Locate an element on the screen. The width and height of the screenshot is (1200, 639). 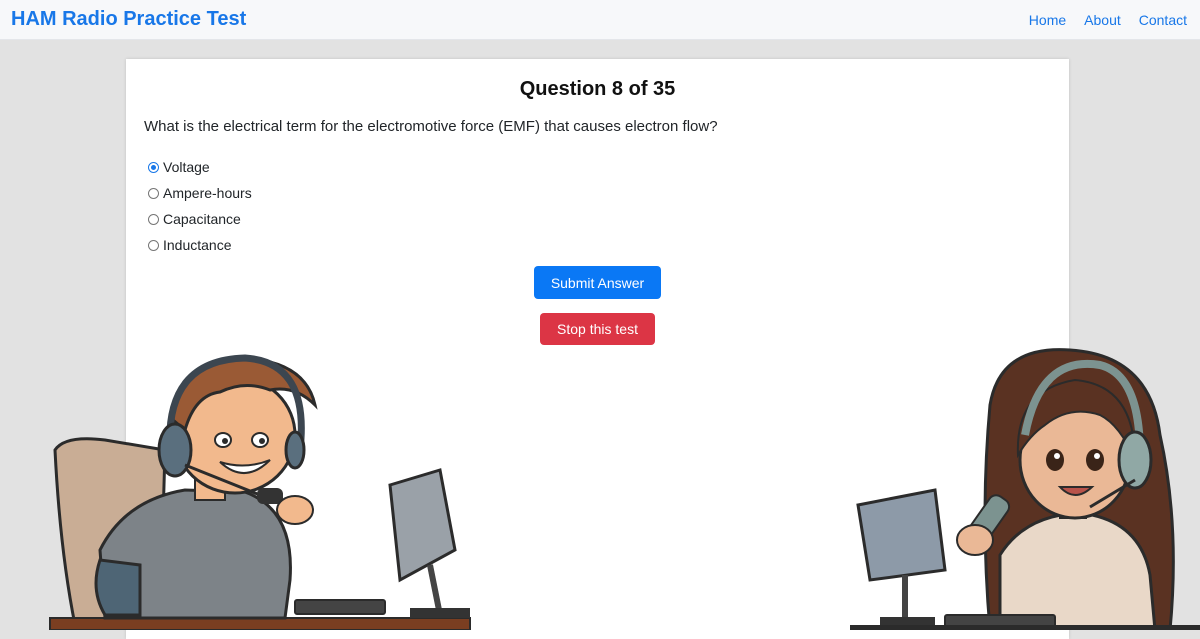
nav-links: Home About Contact is located at coordinates (1108, 20).